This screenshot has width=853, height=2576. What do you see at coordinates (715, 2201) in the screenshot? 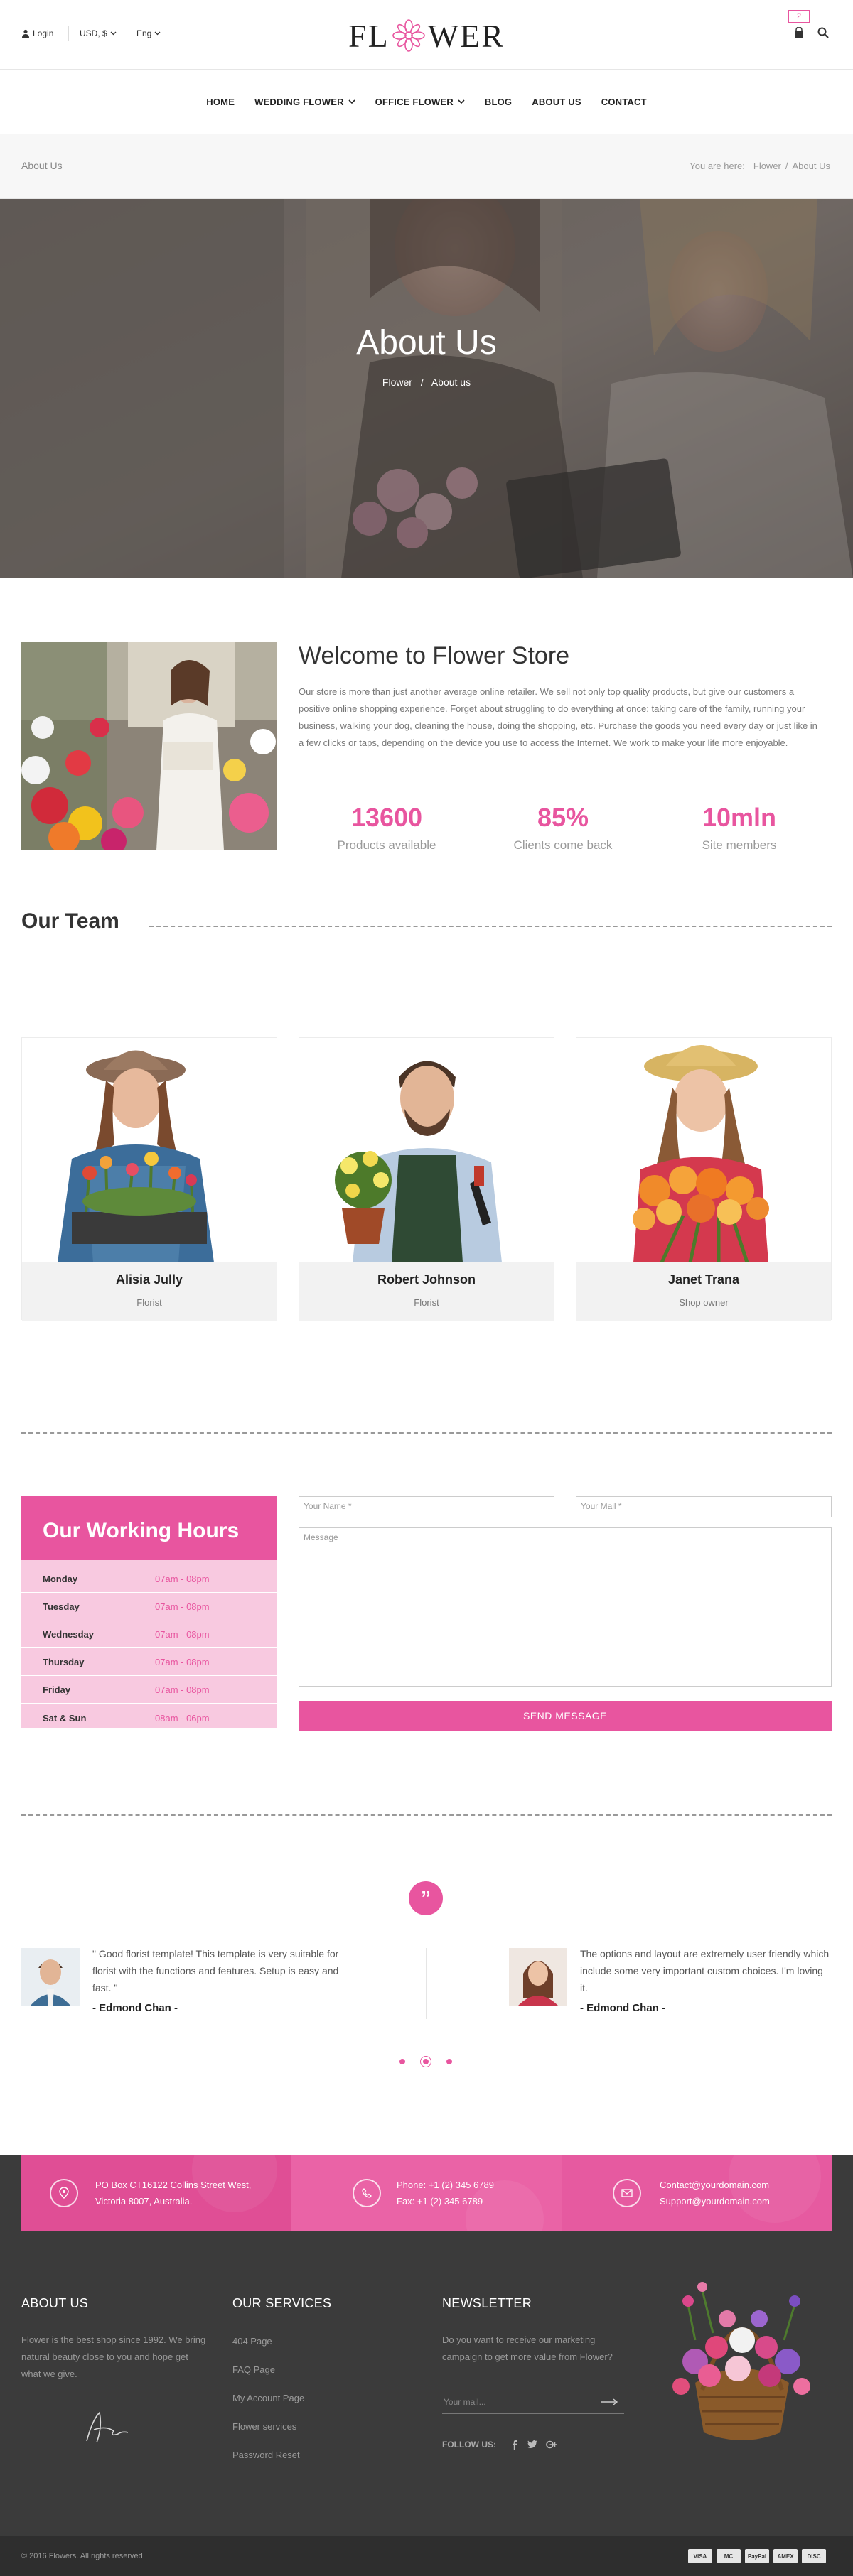
I see `email-support: Support@yourdomain.com` at bounding box center [715, 2201].